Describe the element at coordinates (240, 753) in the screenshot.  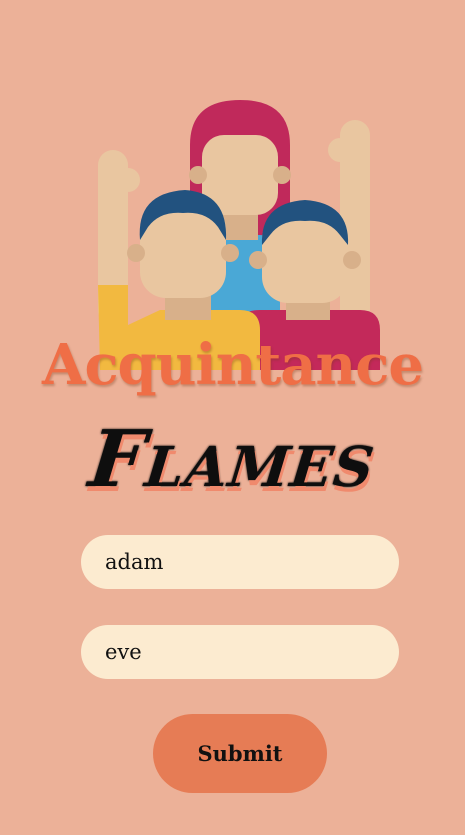
I see `submit-button: Submit` at that location.